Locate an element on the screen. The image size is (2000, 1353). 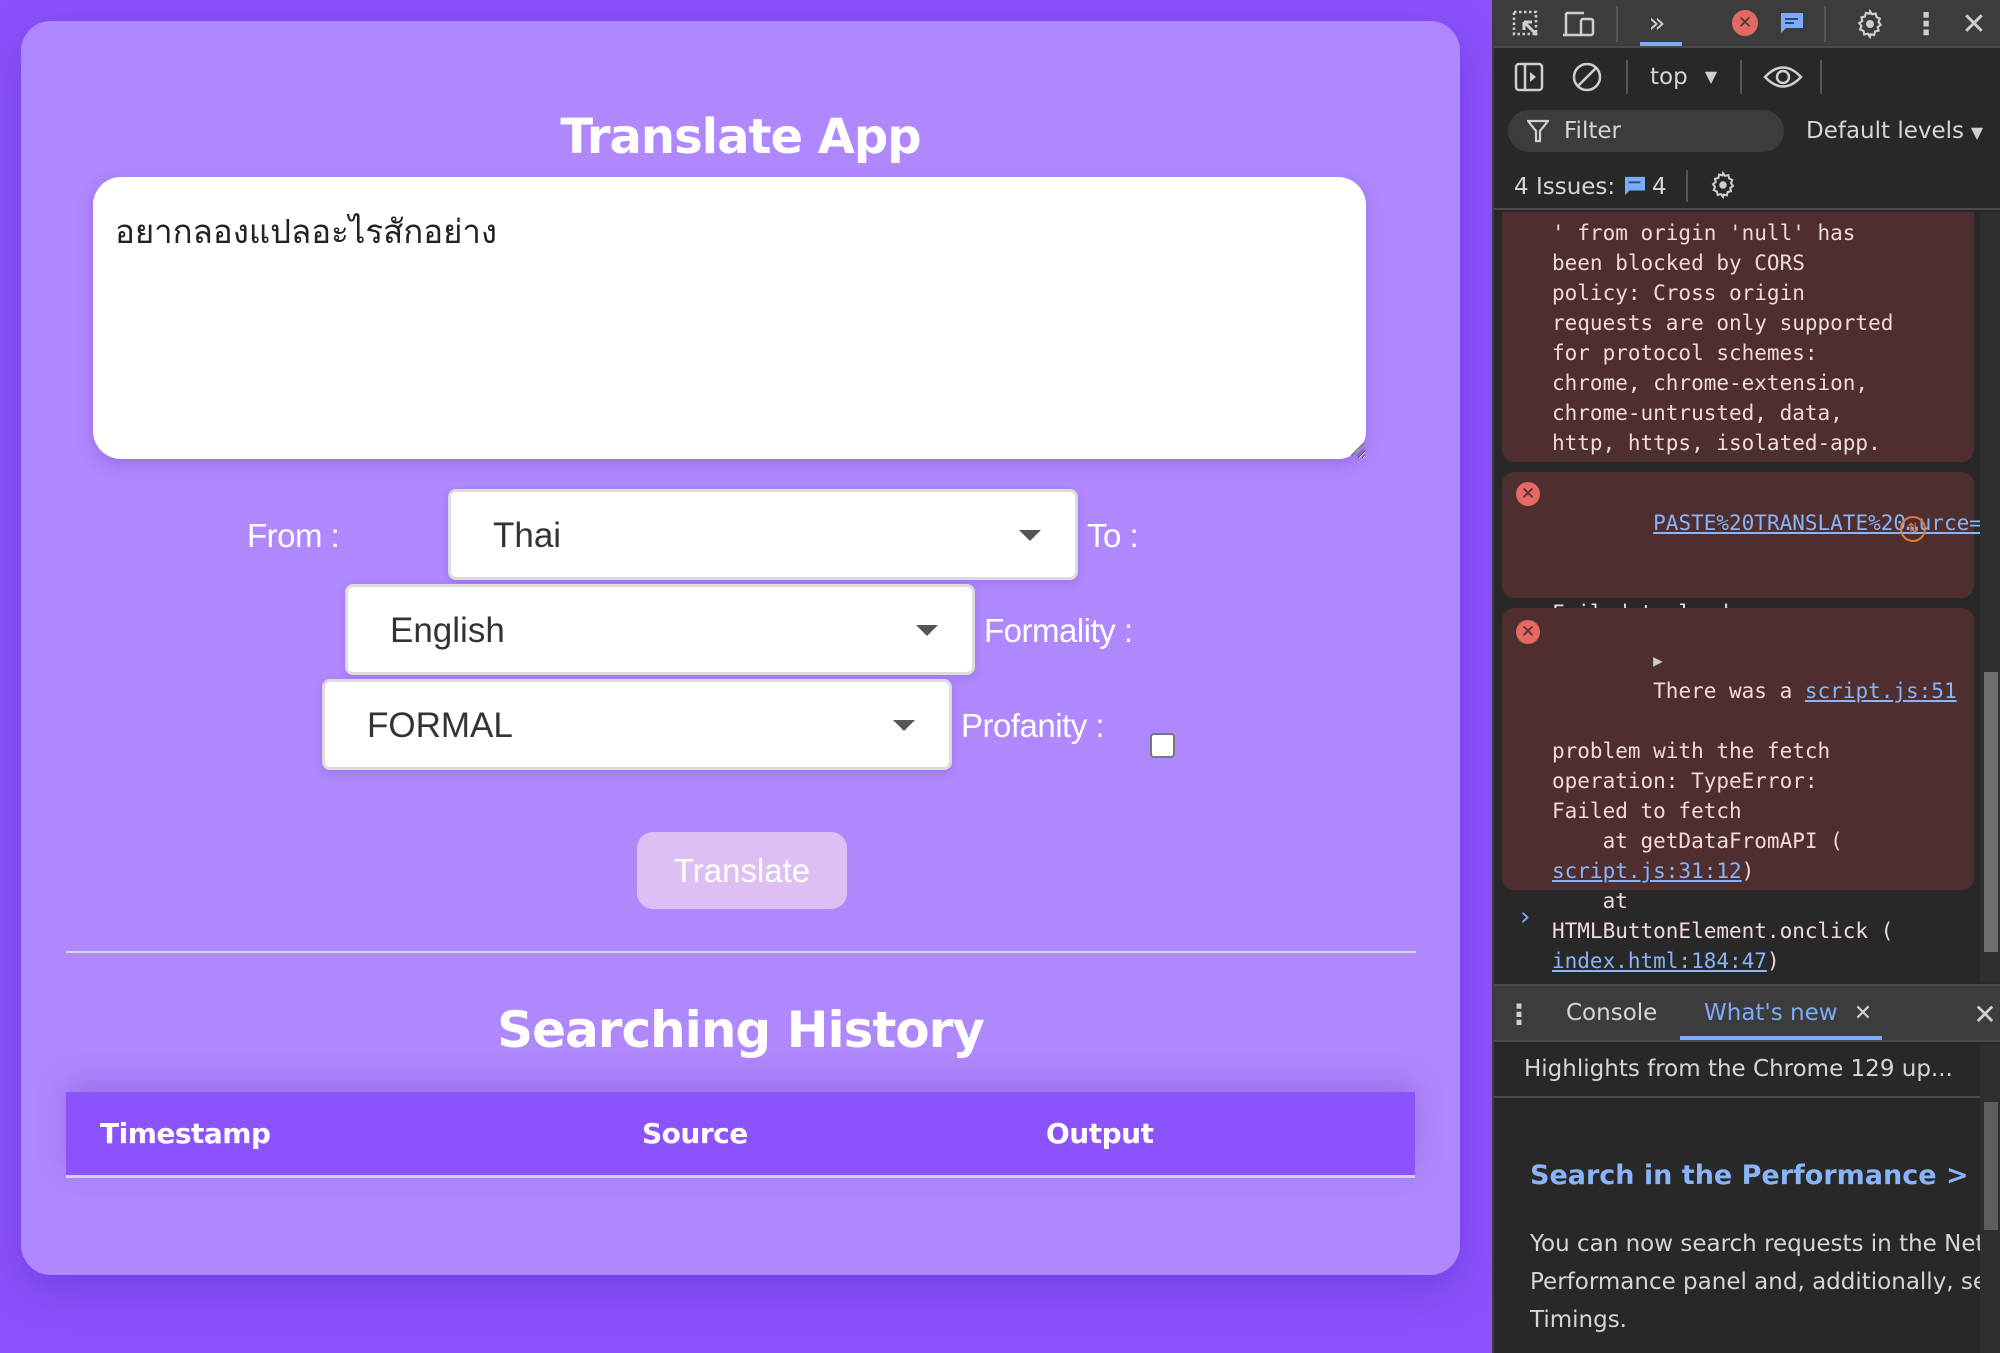
column-header-source: Source is located at coordinates (844, 1135).